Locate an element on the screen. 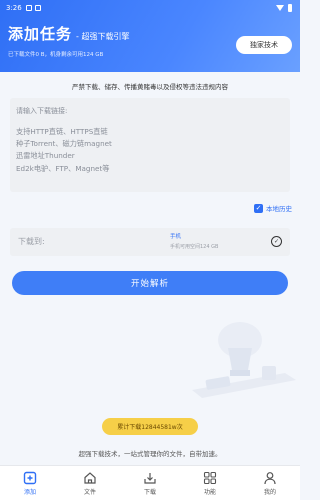  home-icon is located at coordinates (90, 477).